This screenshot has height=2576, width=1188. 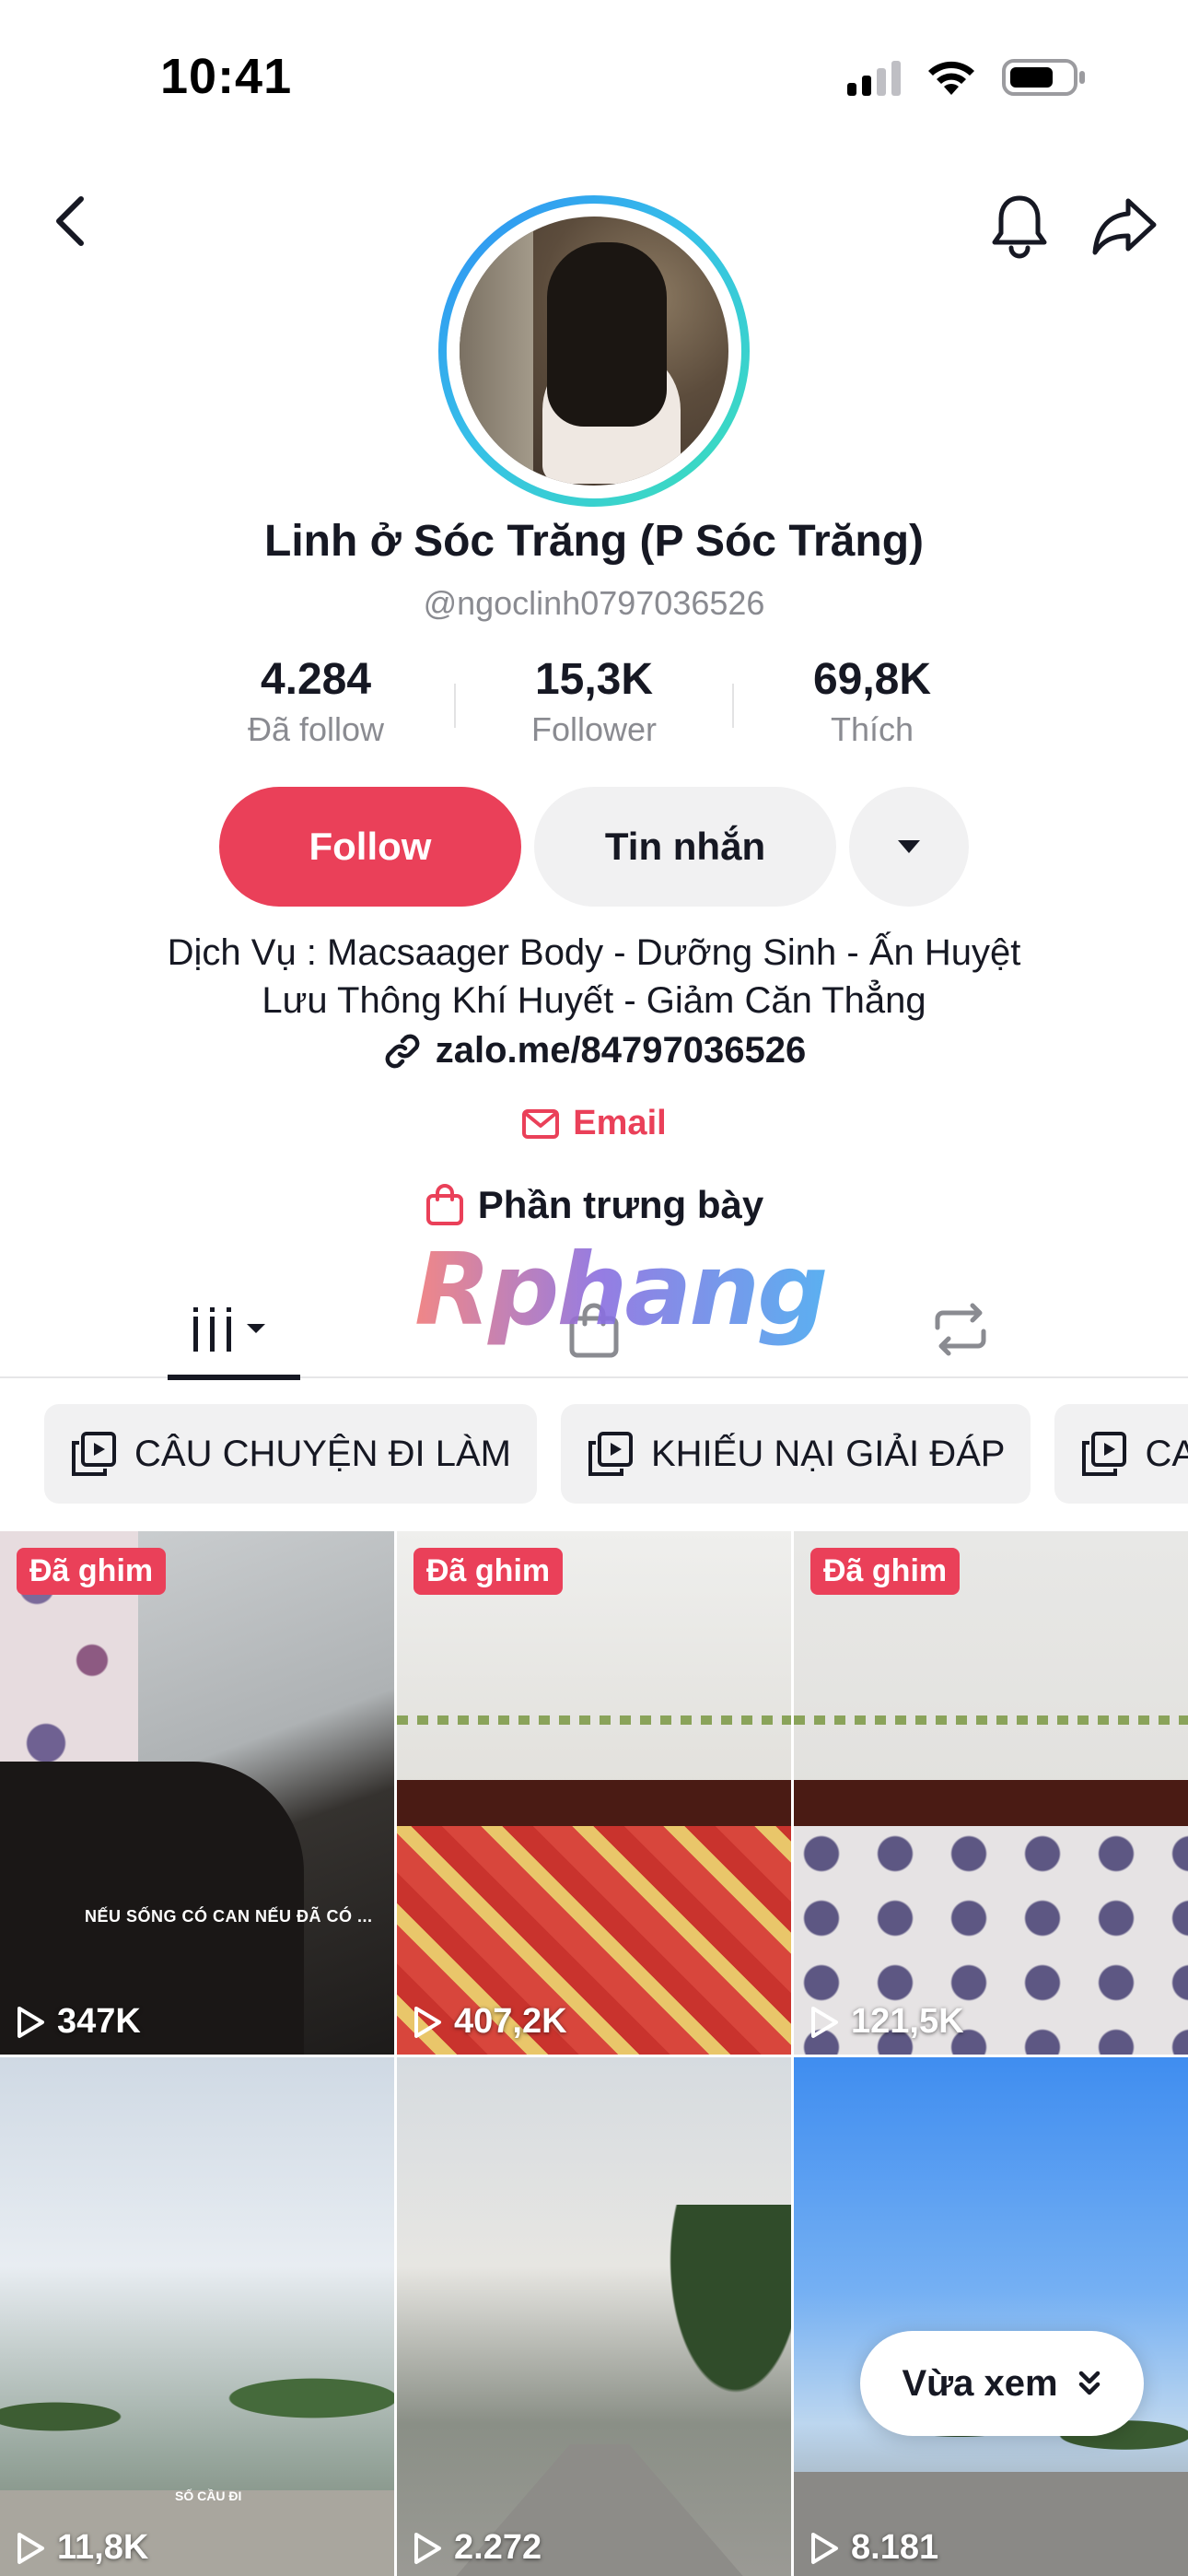 What do you see at coordinates (226, 76) in the screenshot?
I see `status-time: 10:41` at bounding box center [226, 76].